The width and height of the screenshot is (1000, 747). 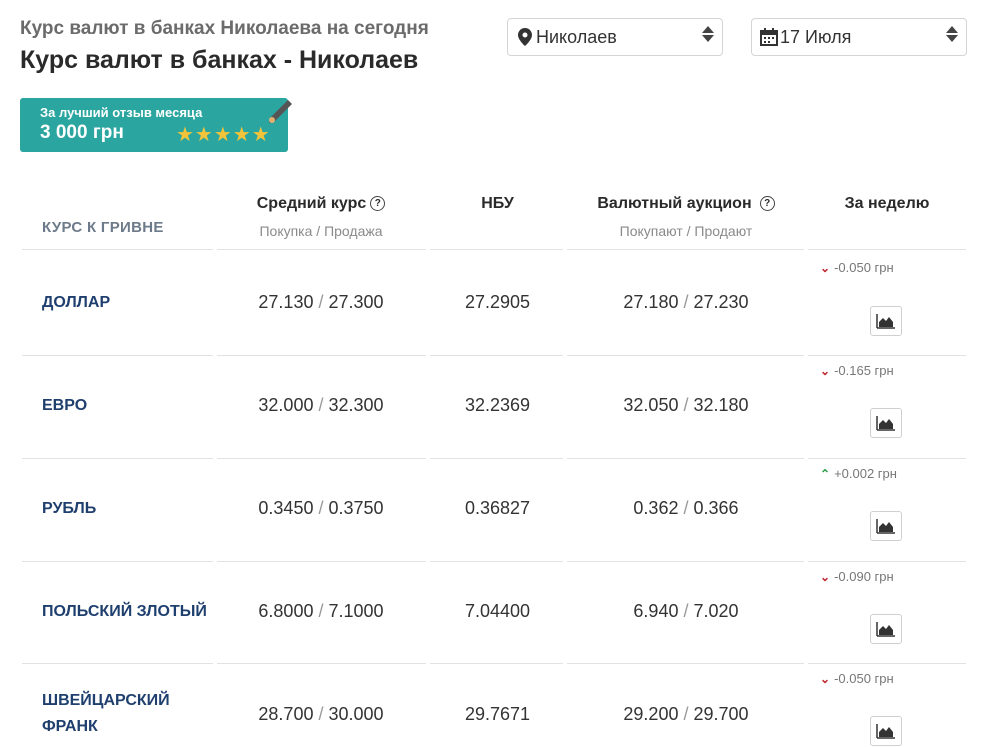 What do you see at coordinates (219, 60) in the screenshot?
I see `page-title: Курс валют в банках - Николаев` at bounding box center [219, 60].